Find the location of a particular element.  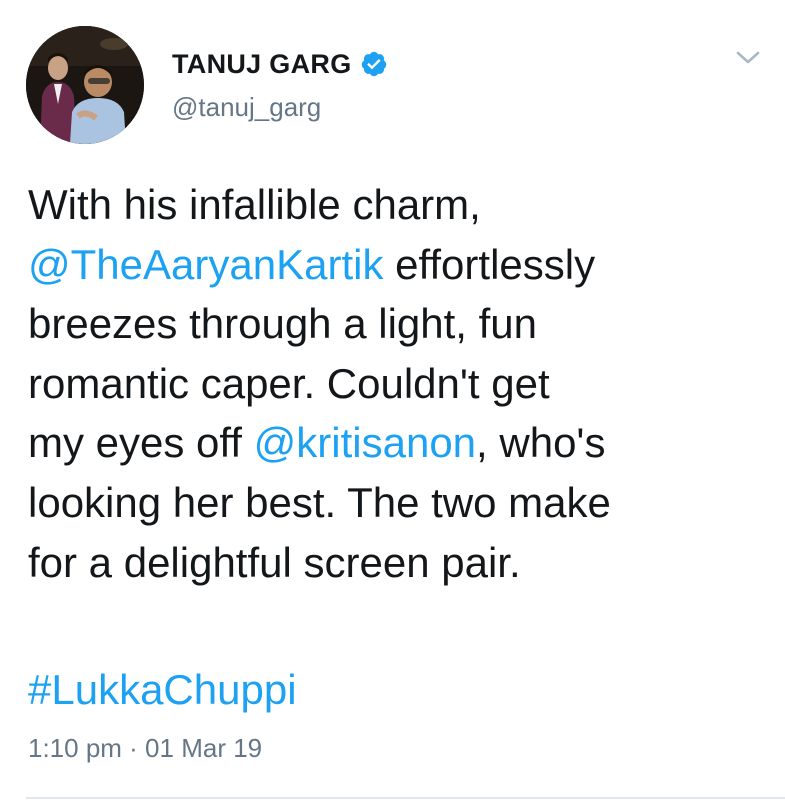

tweet-text-line: for a delightful screen pair. is located at coordinates (388, 563).